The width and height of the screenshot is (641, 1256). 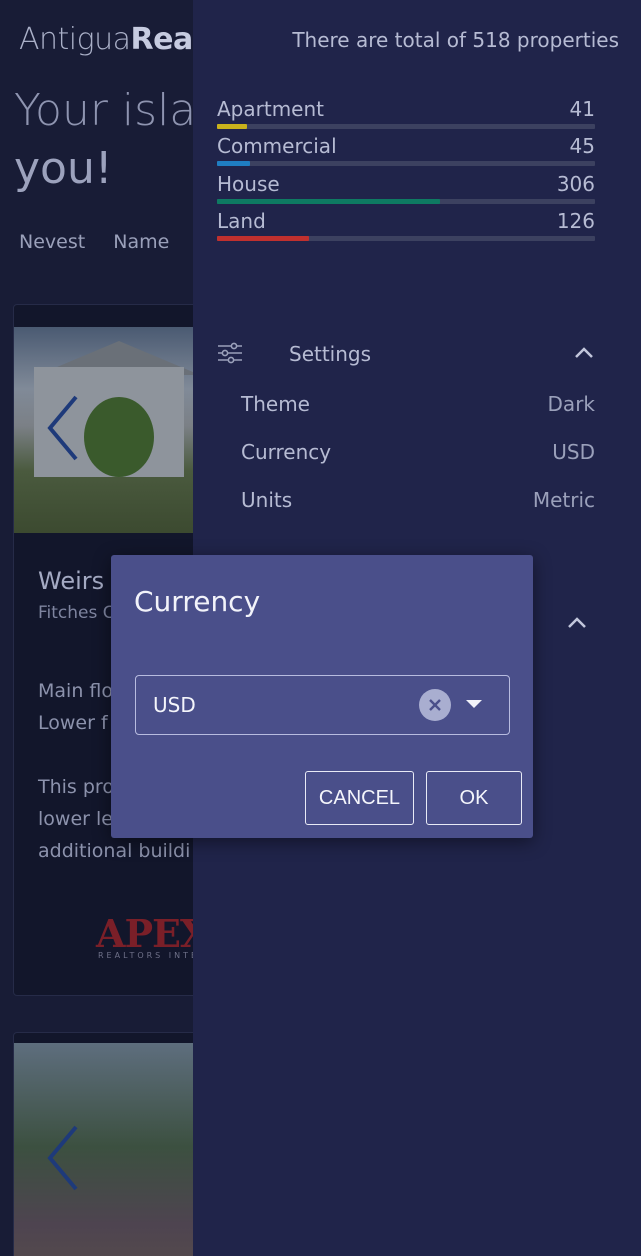 I want to click on category-label: House, so click(x=248, y=184).